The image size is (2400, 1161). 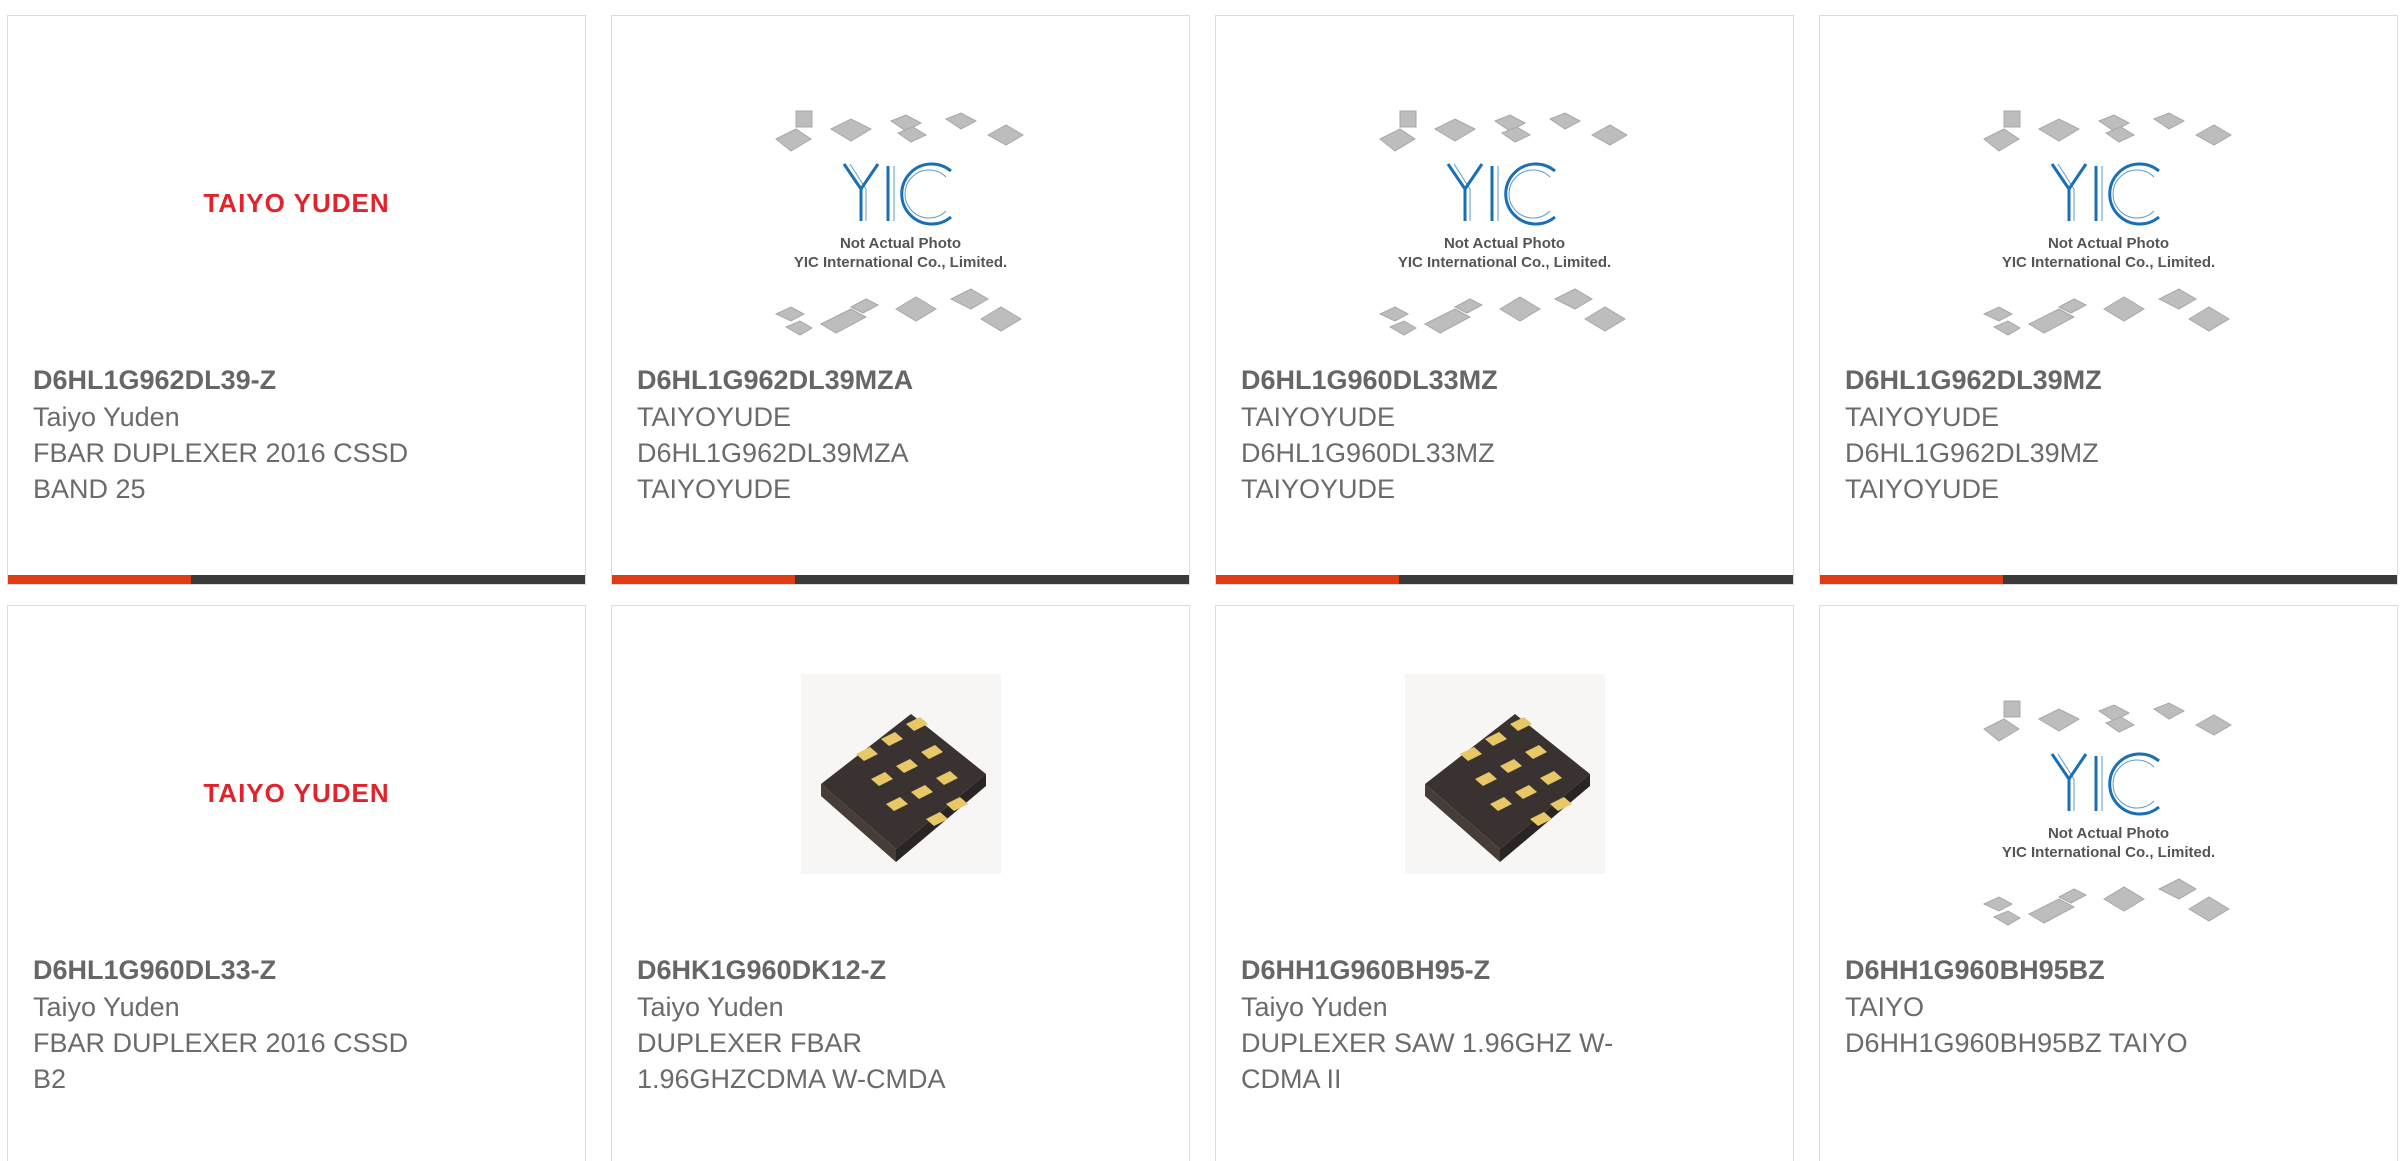 I want to click on part-number: D6HH1G960BH95-Z, so click(x=1504, y=970).